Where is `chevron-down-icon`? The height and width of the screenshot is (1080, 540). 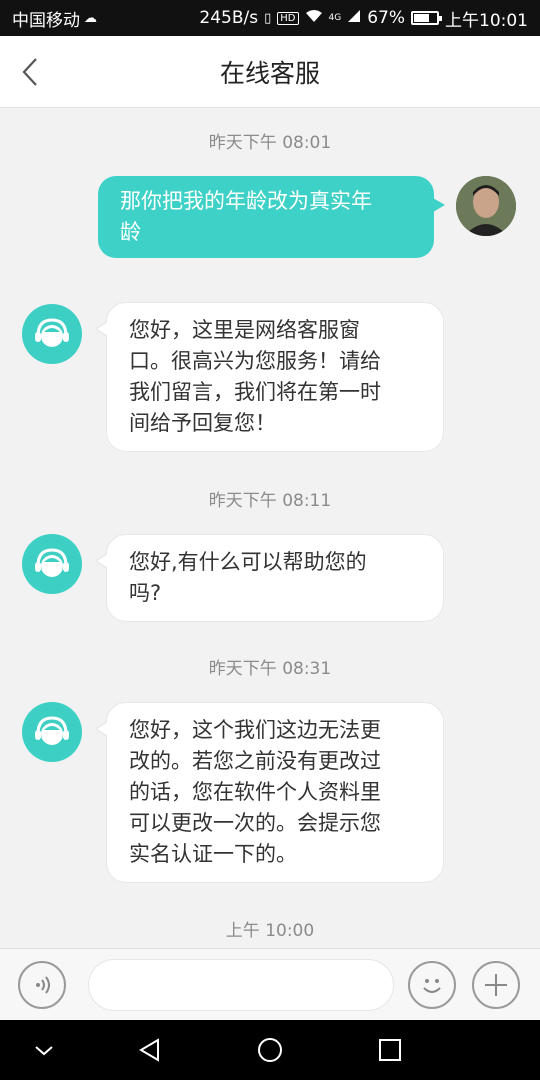 chevron-down-icon is located at coordinates (44, 1051).